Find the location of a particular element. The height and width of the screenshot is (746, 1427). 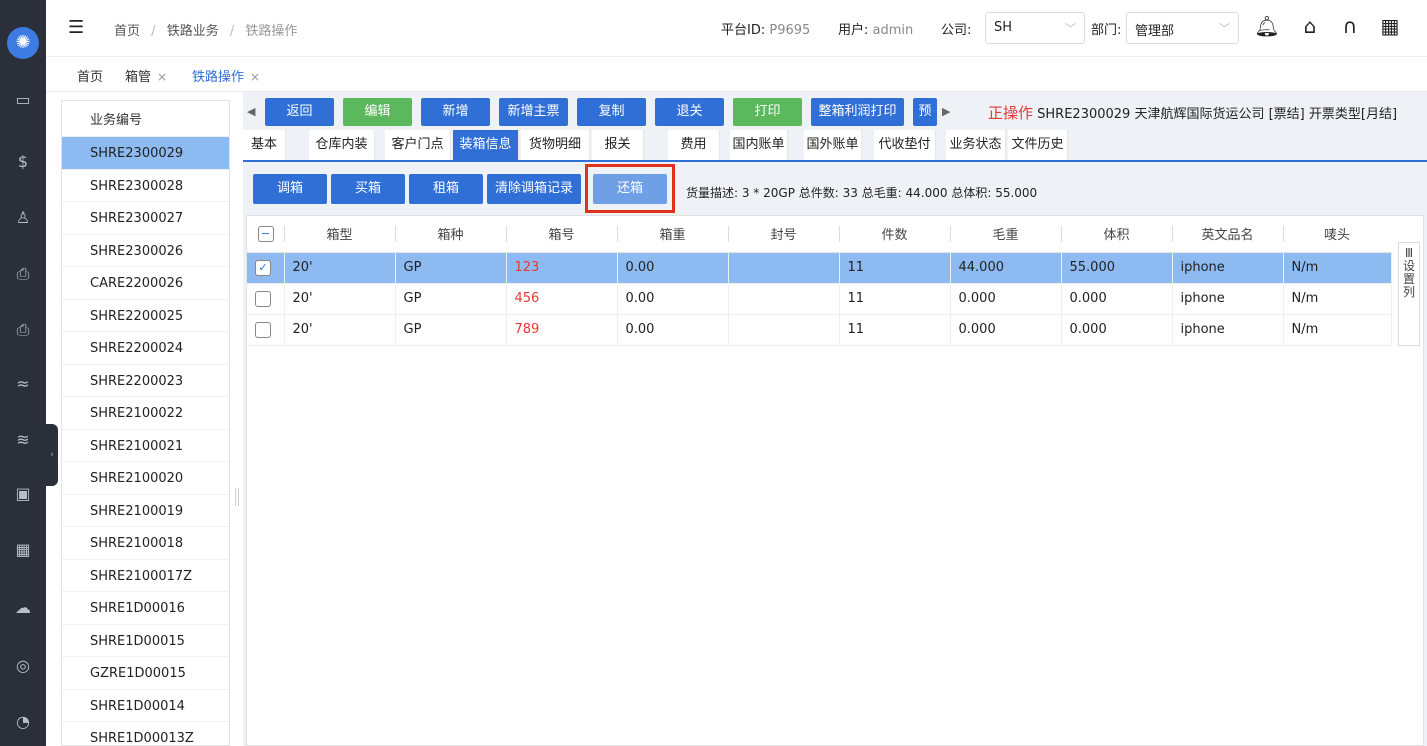

subtab: 代收垫付 is located at coordinates (905, 145).